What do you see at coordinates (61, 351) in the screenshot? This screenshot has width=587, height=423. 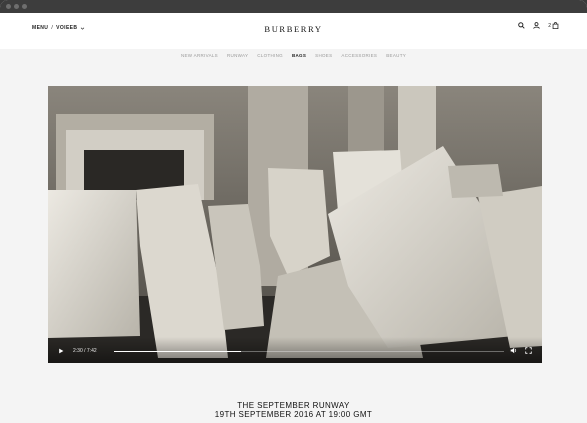 I see `play-icon` at bounding box center [61, 351].